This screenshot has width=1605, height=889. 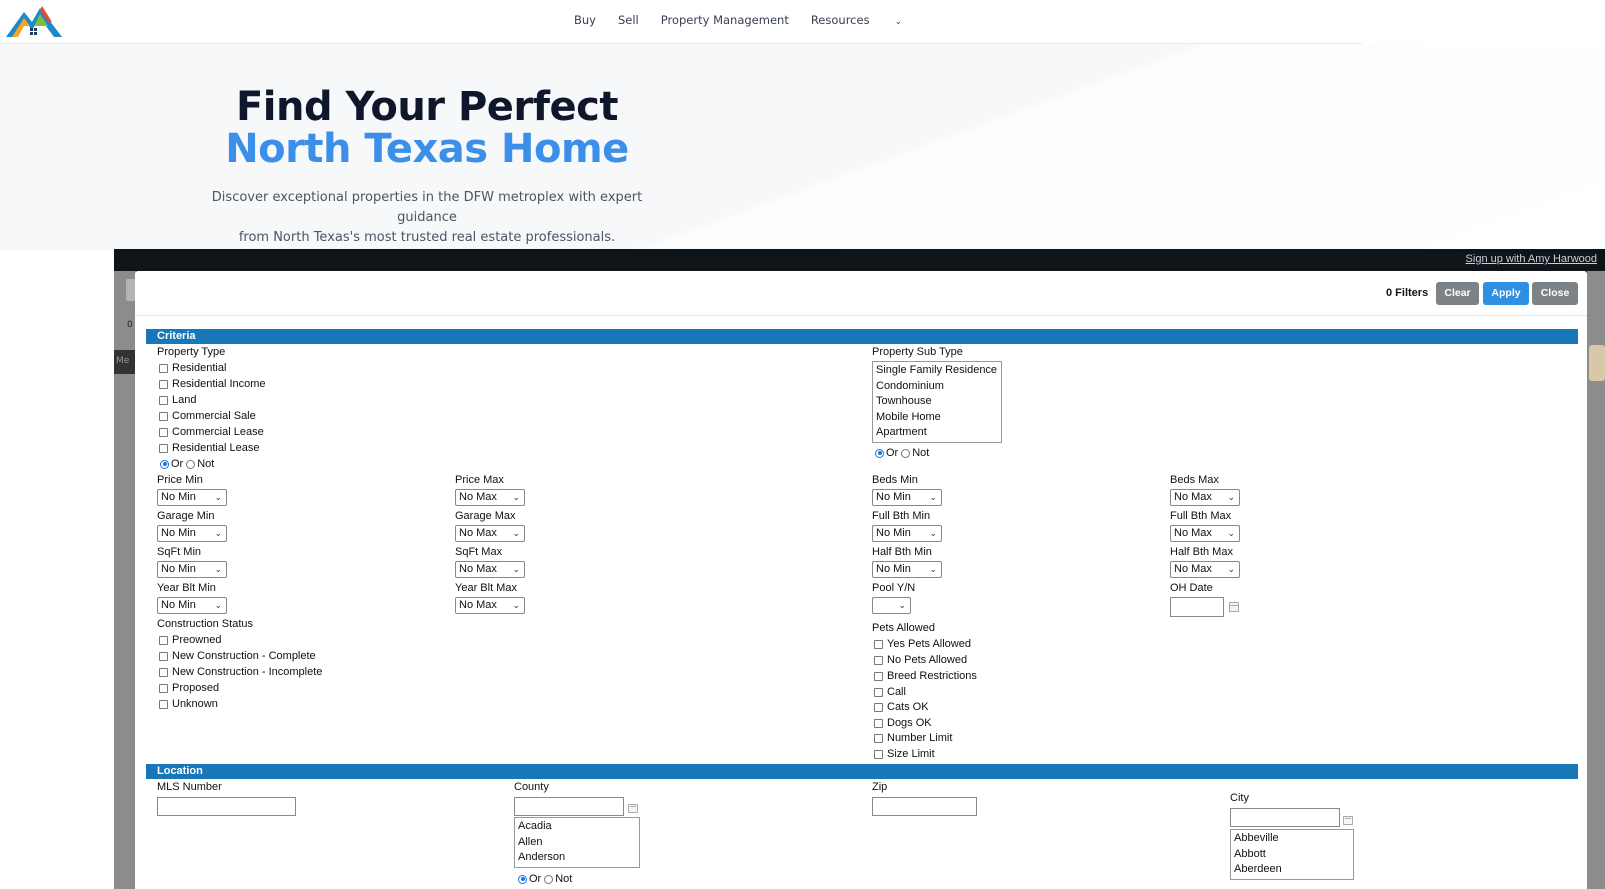 I want to click on city-list: Abbeville Abbott Aberdeen, so click(x=1292, y=854).